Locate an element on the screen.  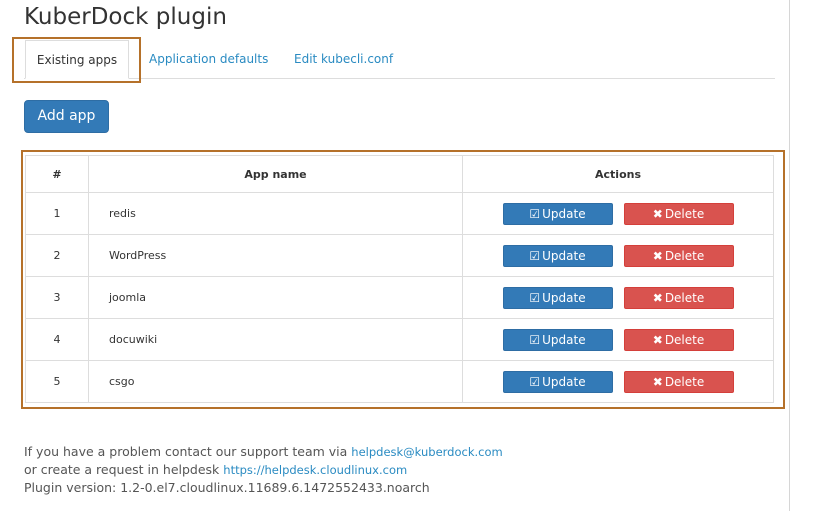
page-title: KuberDock plugin is located at coordinates (125, 17).